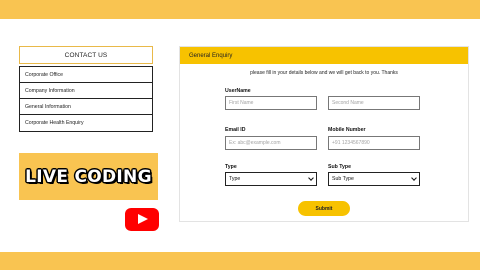 The height and width of the screenshot is (270, 480). I want to click on email-input, so click(271, 143).